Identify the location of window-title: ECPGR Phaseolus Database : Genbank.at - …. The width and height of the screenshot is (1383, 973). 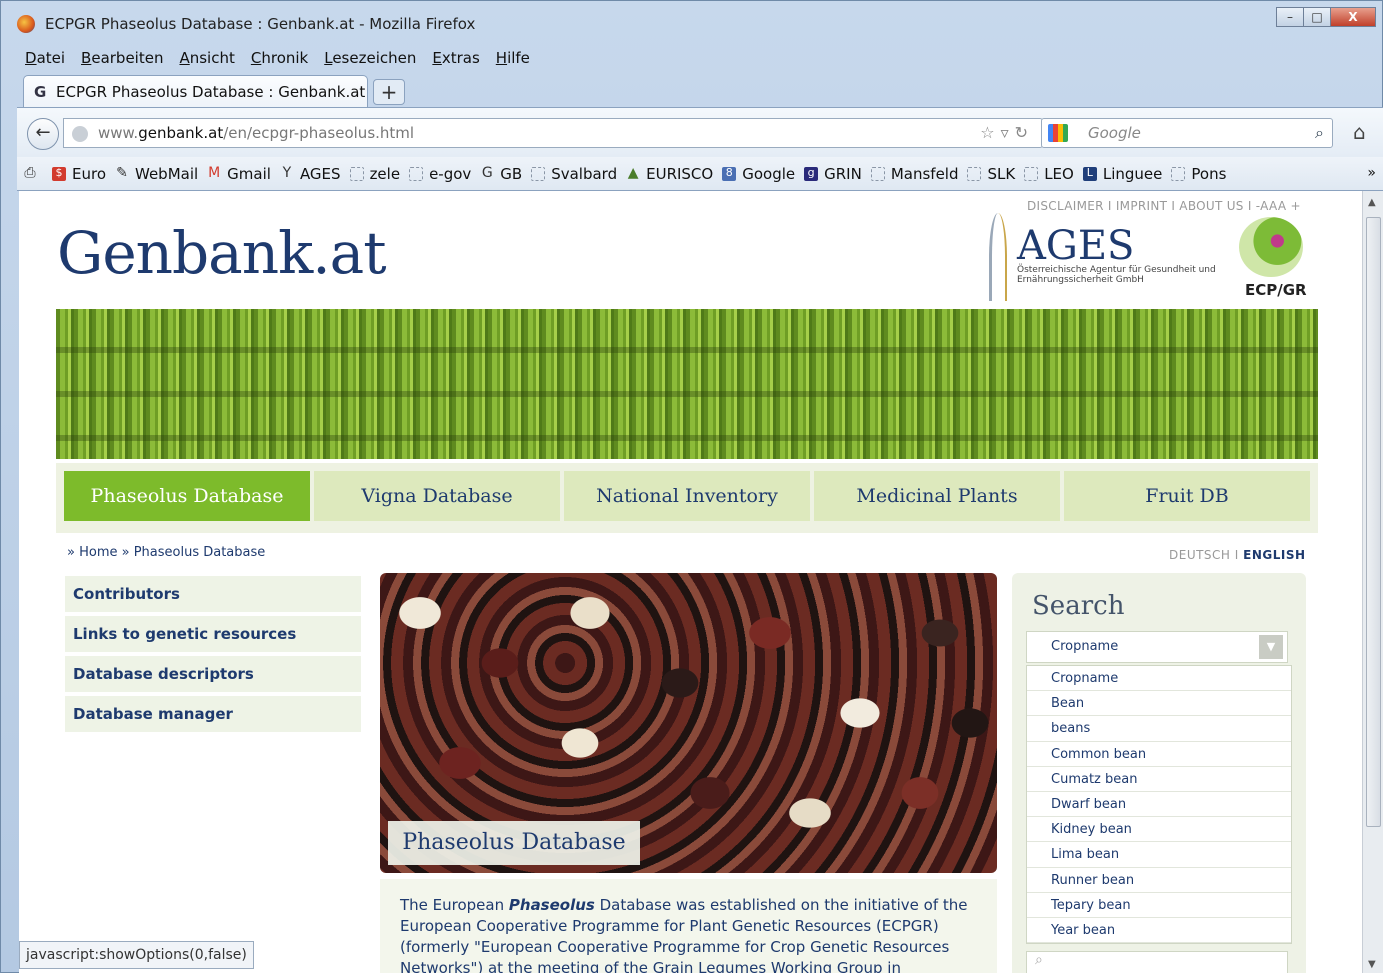
(260, 24).